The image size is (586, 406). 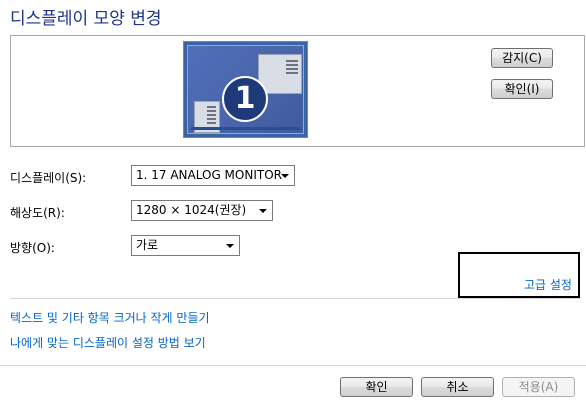 I want to click on taskbar-thumbnail, so click(x=245, y=128).